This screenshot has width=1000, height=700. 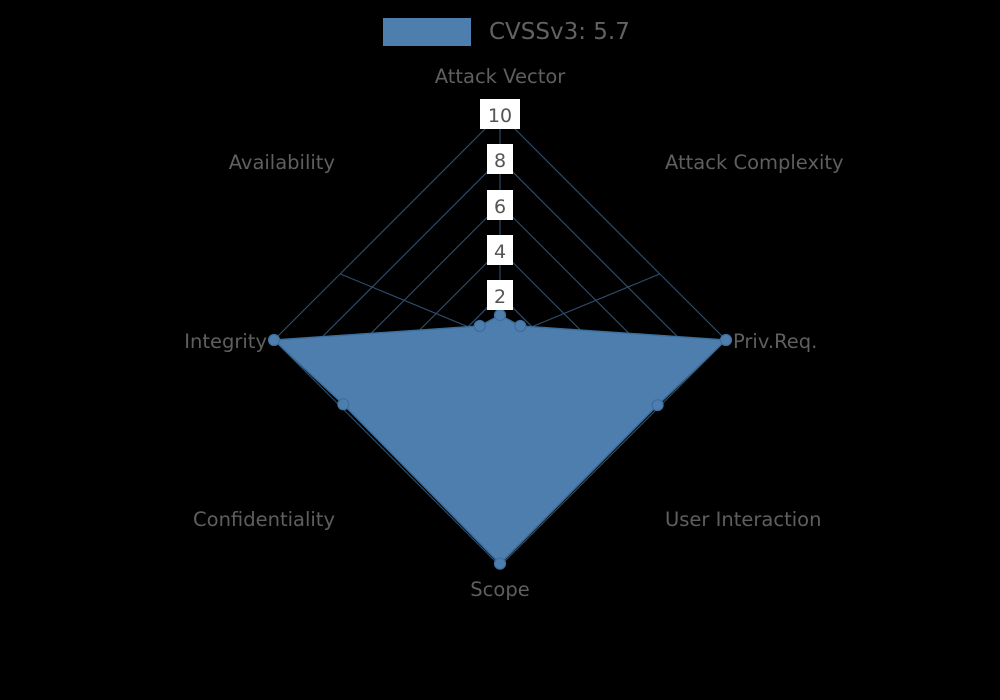 I want to click on series-point-availability, so click(x=479, y=326).